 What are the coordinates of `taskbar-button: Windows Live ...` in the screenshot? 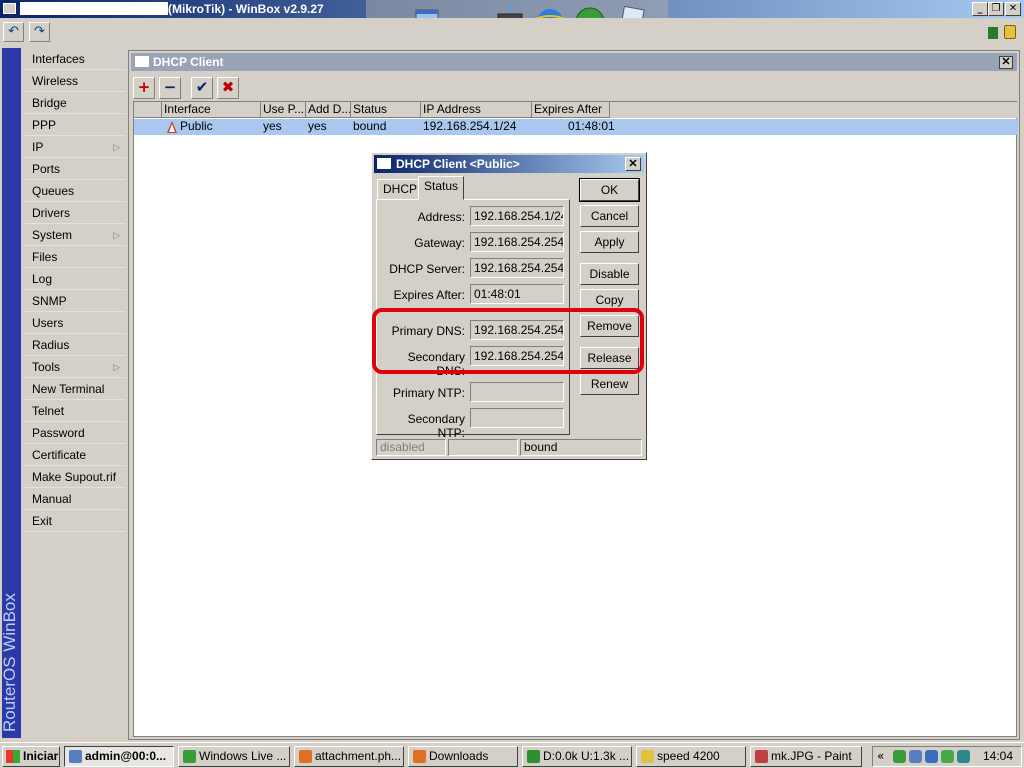 It's located at (234, 756).